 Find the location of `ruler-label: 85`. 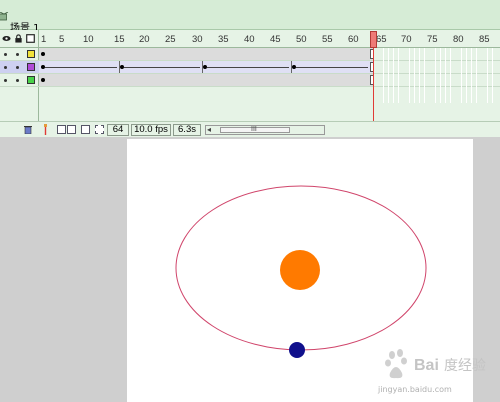

ruler-label: 85 is located at coordinates (484, 39).